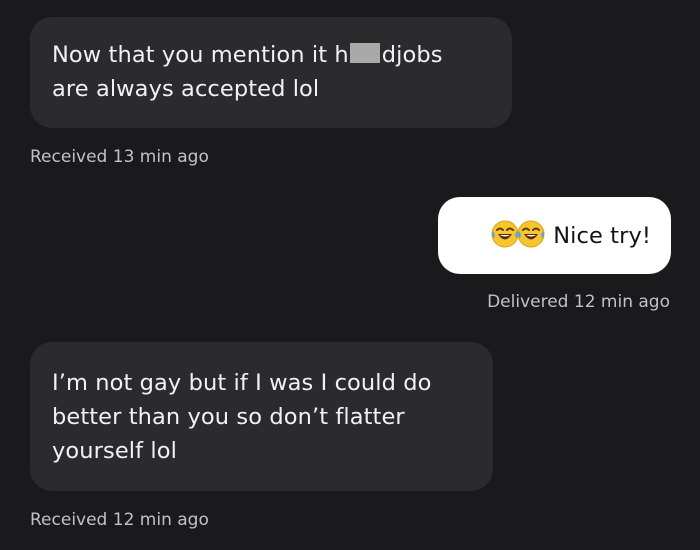  I want to click on redaction-block, so click(364, 53).